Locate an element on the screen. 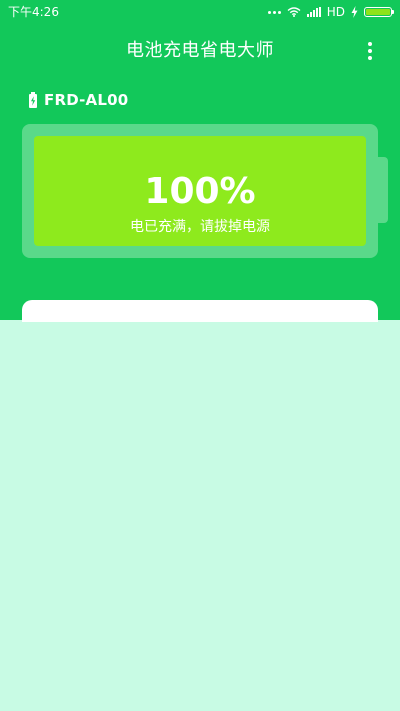 This screenshot has width=400, height=711. status-icons: HD is located at coordinates (330, 12).